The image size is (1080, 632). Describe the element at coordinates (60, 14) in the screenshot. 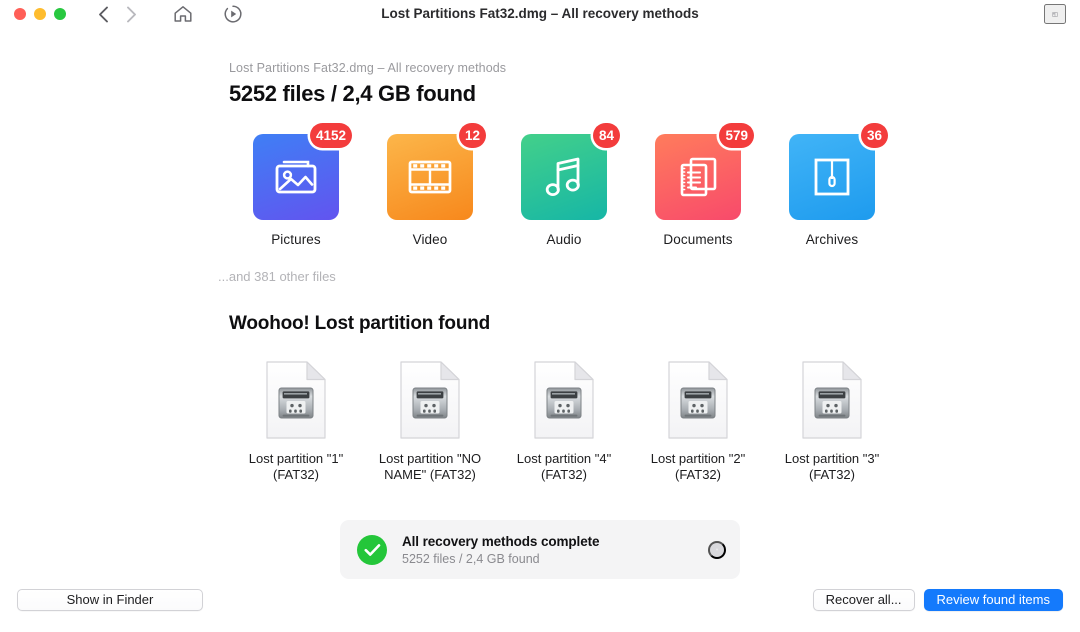

I see `zoom-window-button` at that location.